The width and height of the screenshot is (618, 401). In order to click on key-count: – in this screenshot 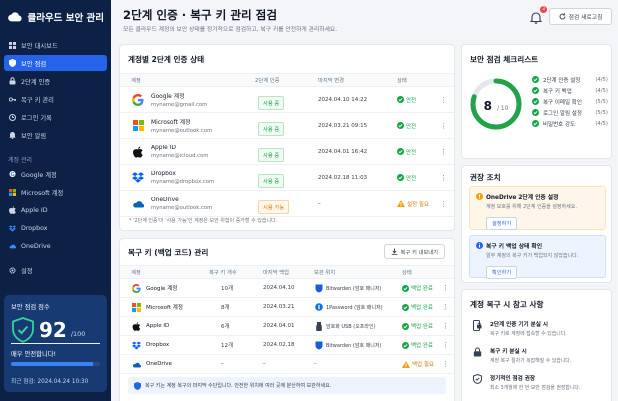, I will do `click(222, 364)`.